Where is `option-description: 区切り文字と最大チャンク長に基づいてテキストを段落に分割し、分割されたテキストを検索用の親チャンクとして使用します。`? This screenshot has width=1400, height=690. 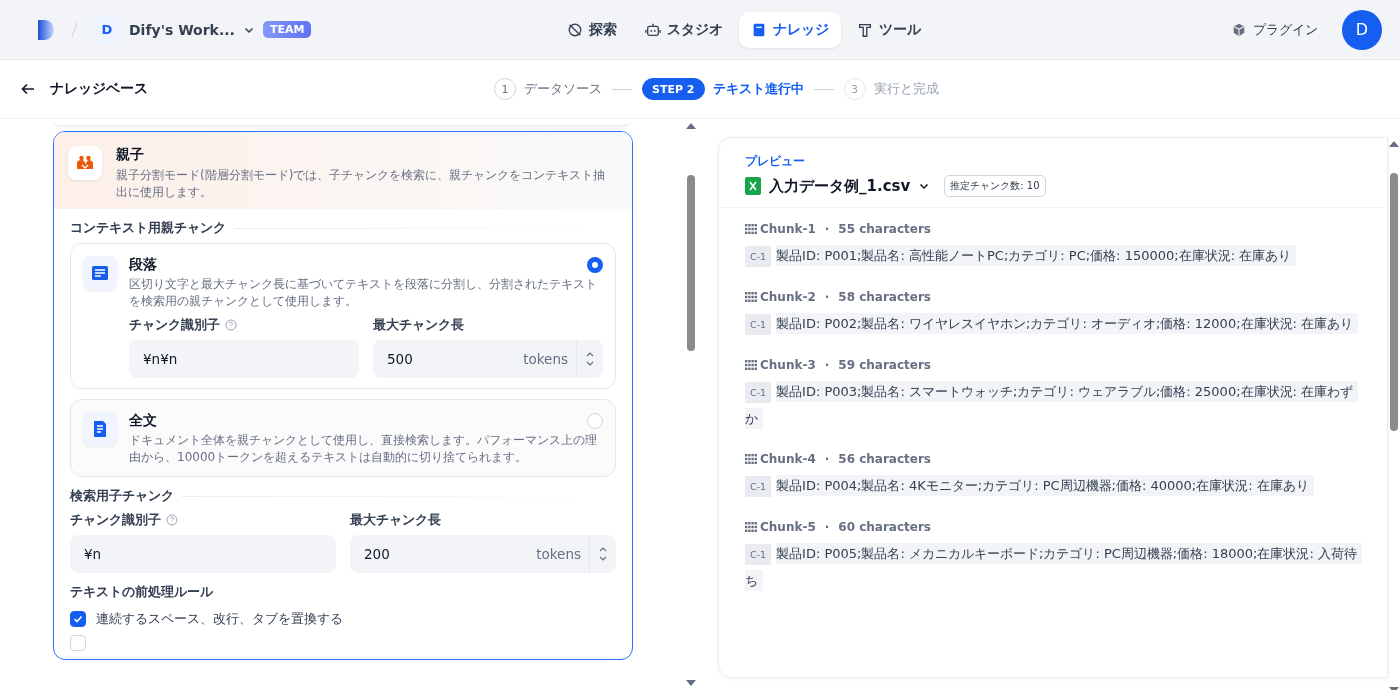 option-description: 区切り文字と最大チャンク長に基づいてテキストを段落に分割し、分割されたテキストを検索用の親チャンクとして使用します。 is located at coordinates (363, 293).